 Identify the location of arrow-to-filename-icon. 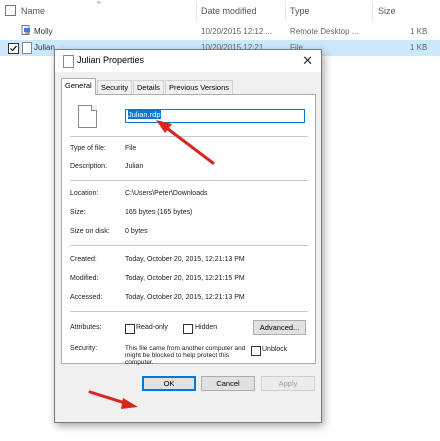
(185, 142).